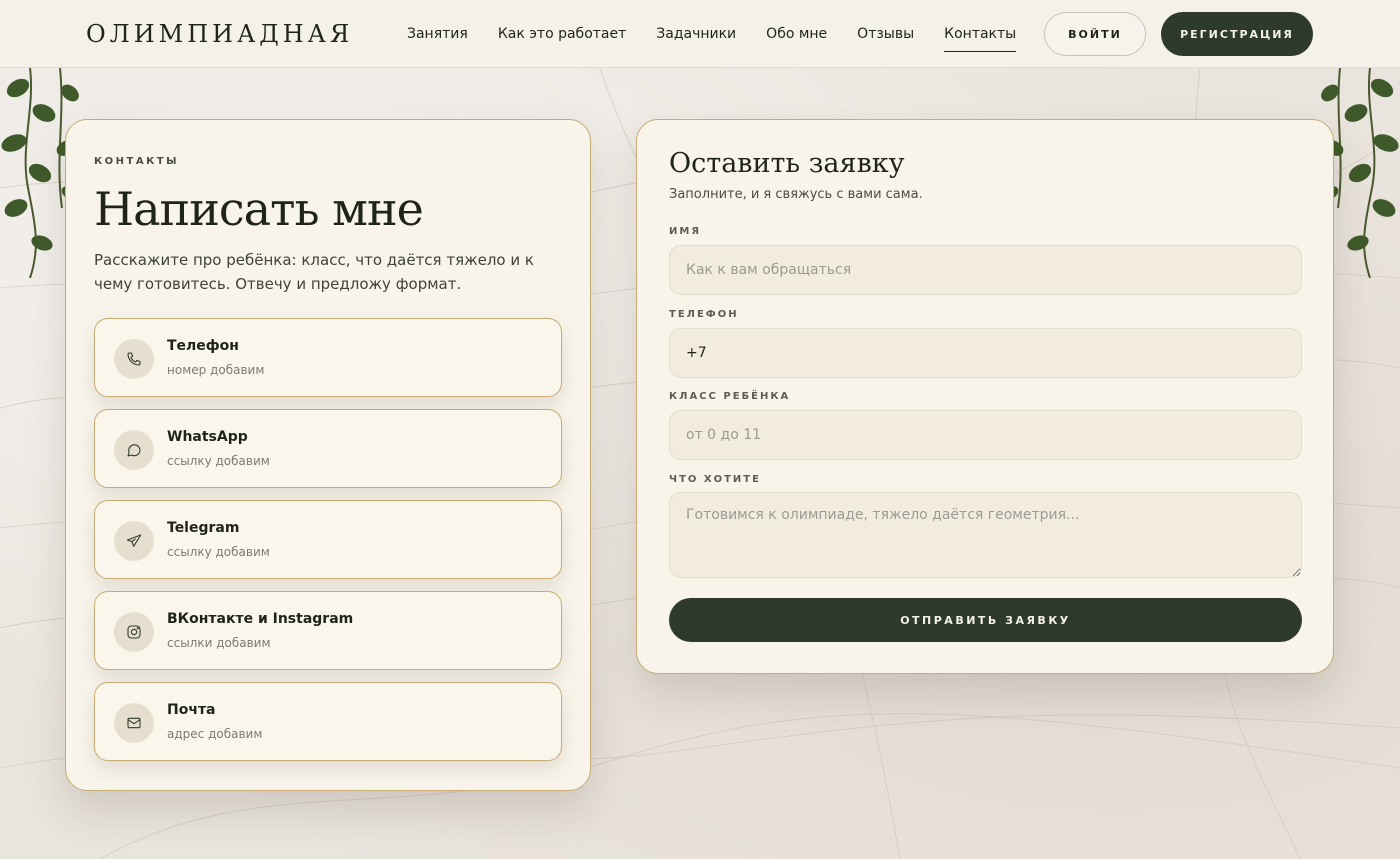  Describe the element at coordinates (215, 734) in the screenshot. I see `contact-value: адрес добавим` at that location.